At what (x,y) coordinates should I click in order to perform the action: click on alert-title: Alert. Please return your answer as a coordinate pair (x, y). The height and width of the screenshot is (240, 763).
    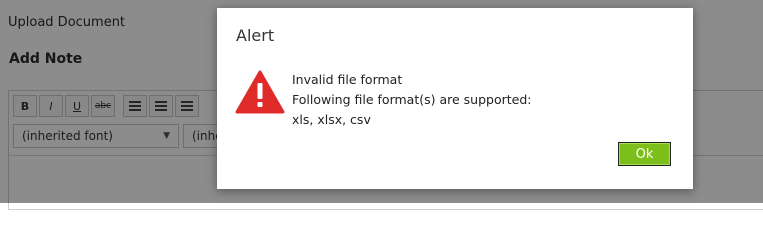
    Looking at the image, I should click on (255, 35).